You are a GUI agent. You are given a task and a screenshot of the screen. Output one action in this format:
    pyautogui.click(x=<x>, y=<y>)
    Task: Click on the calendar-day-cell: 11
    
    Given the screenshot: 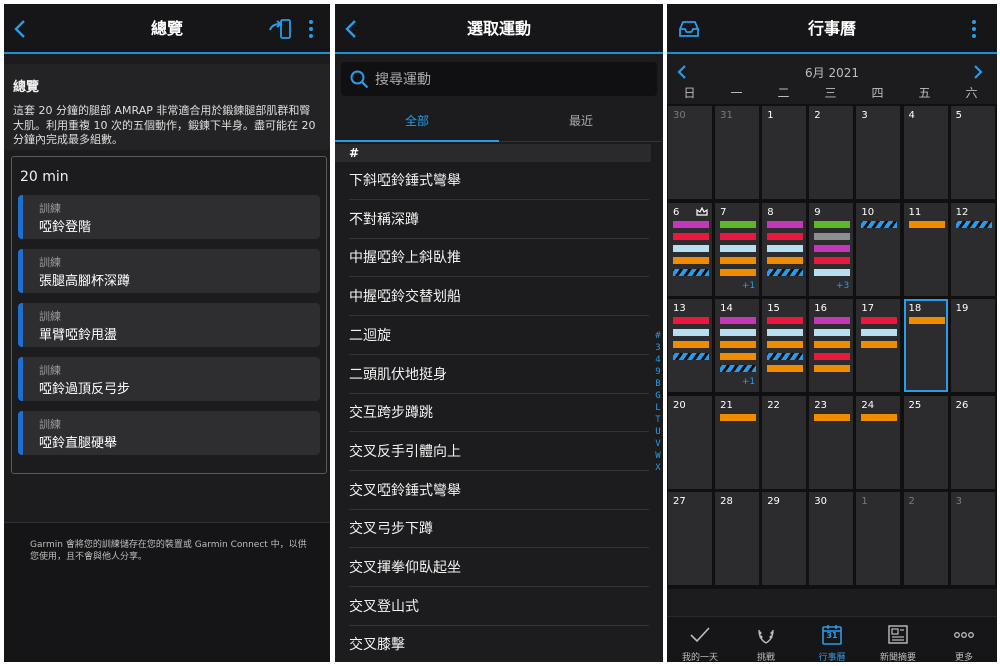 What is the action you would take?
    pyautogui.click(x=925, y=249)
    